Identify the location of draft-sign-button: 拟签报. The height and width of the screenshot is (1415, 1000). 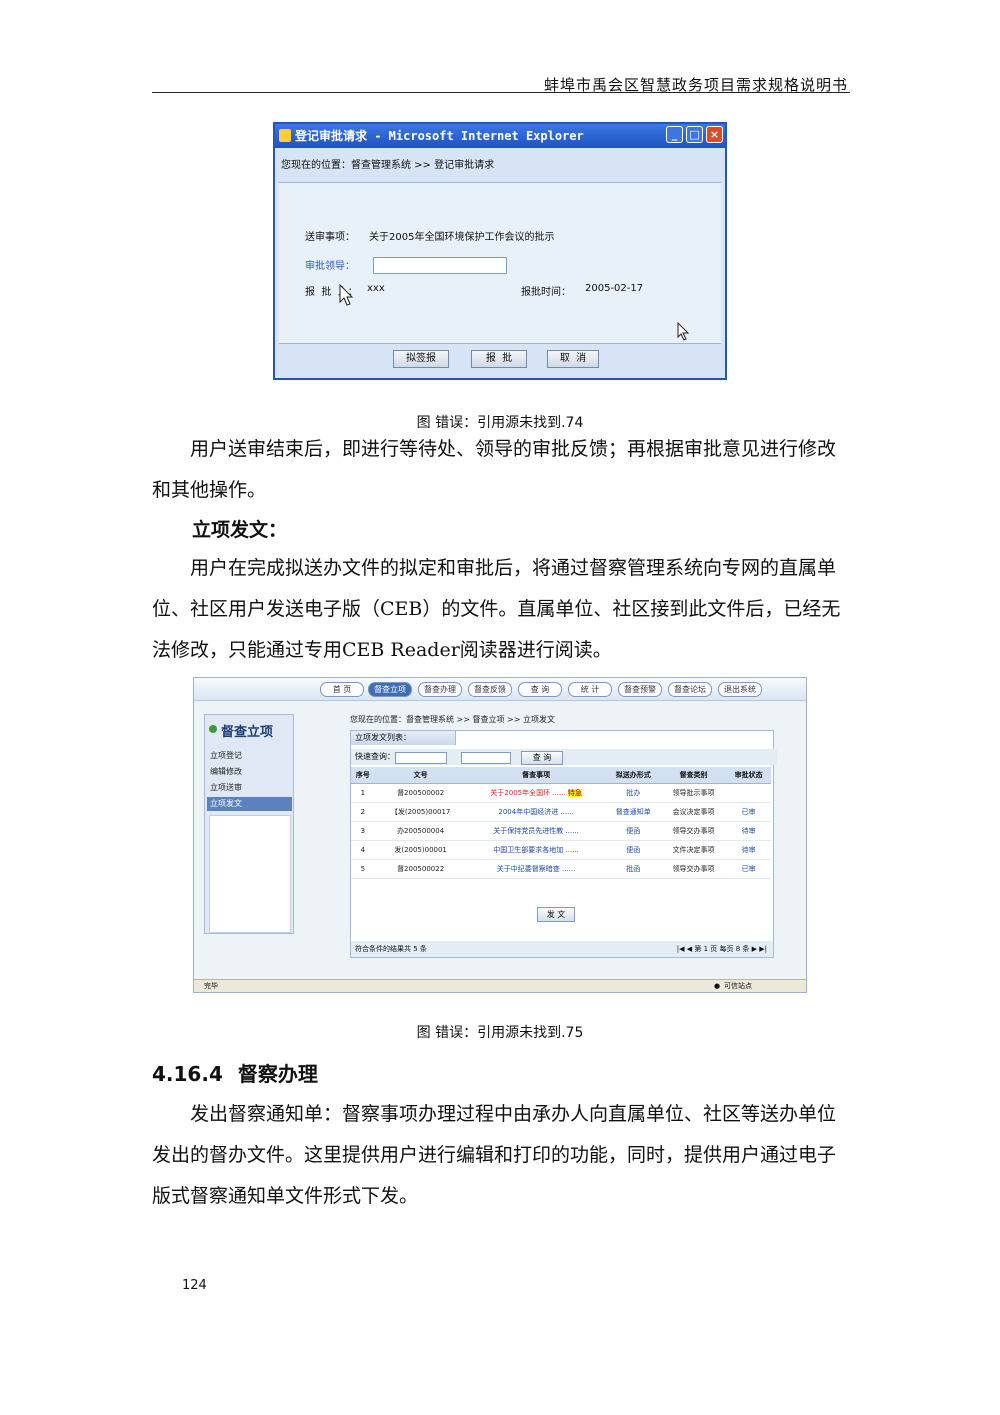
(421, 359).